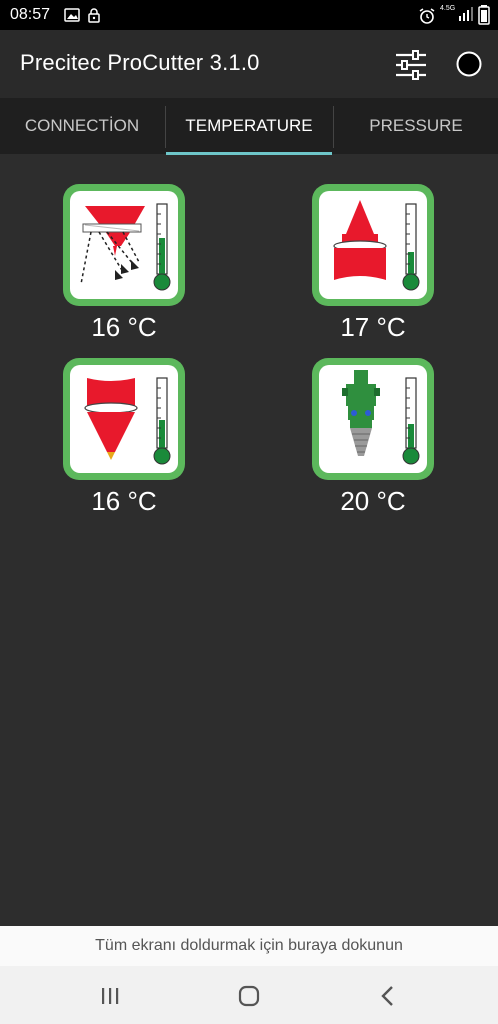 The height and width of the screenshot is (1024, 498). I want to click on battery-icon, so click(484, 15).